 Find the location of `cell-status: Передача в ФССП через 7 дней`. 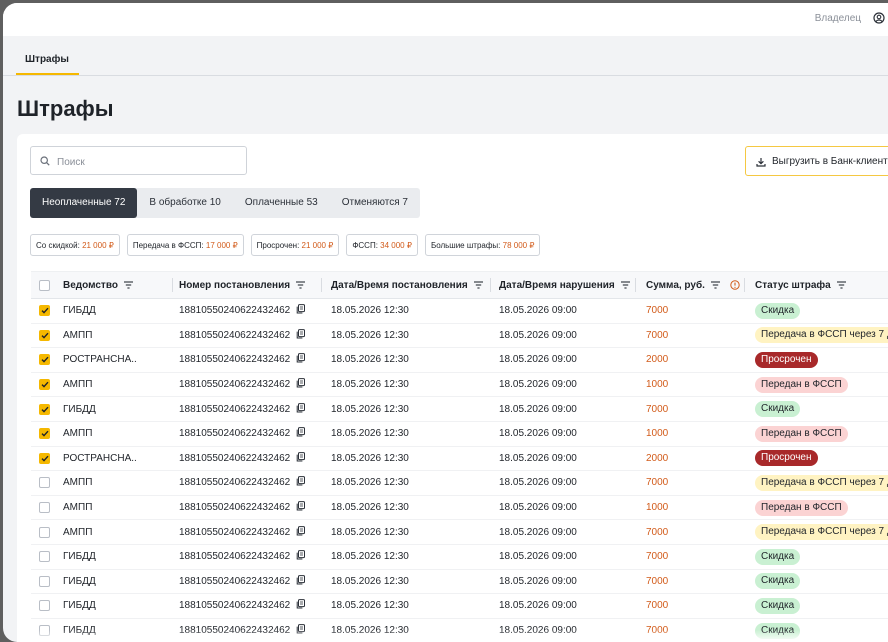

cell-status: Передача в ФССП через 7 дней is located at coordinates (821, 532).